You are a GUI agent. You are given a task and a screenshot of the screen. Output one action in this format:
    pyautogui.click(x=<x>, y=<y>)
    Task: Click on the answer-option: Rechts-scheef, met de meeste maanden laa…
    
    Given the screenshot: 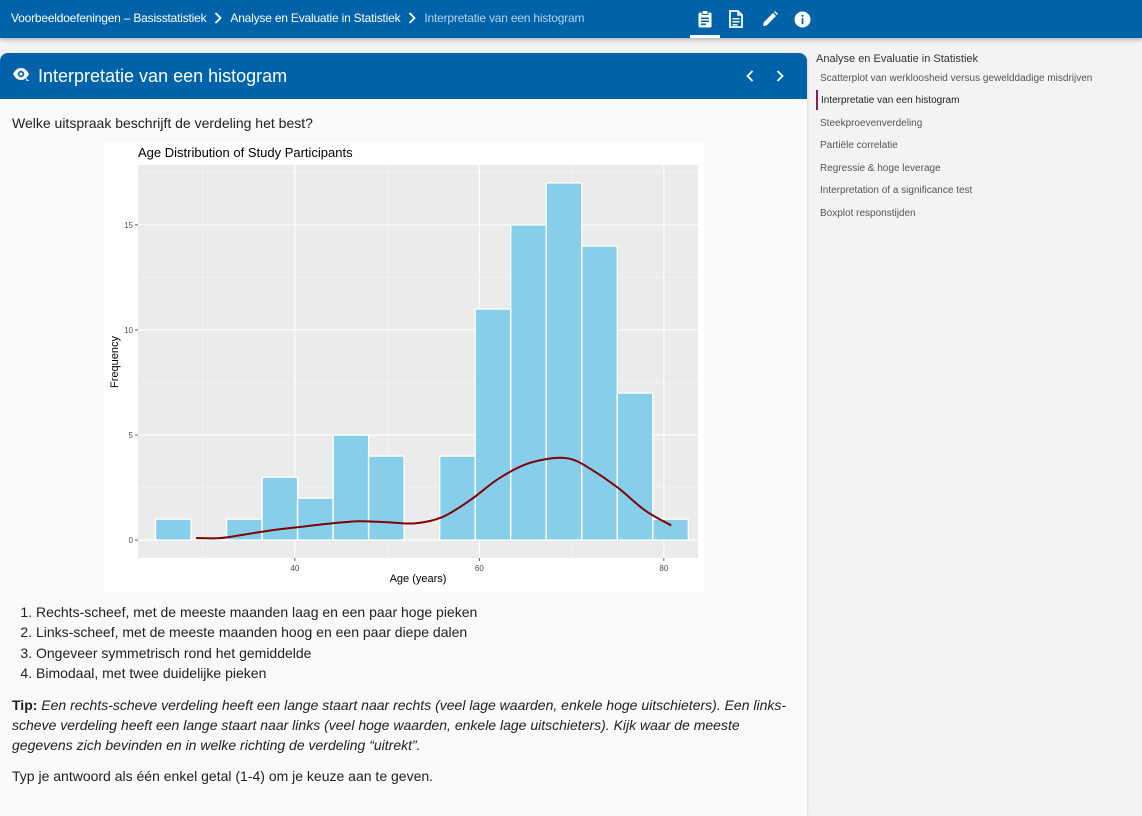 What is the action you would take?
    pyautogui.click(x=386, y=612)
    